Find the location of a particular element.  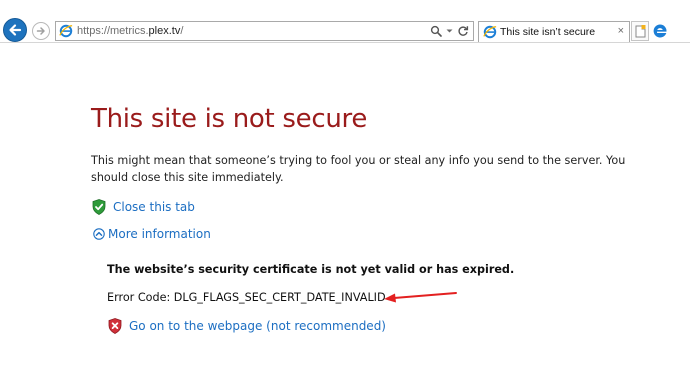

edge-icon is located at coordinates (660, 31).